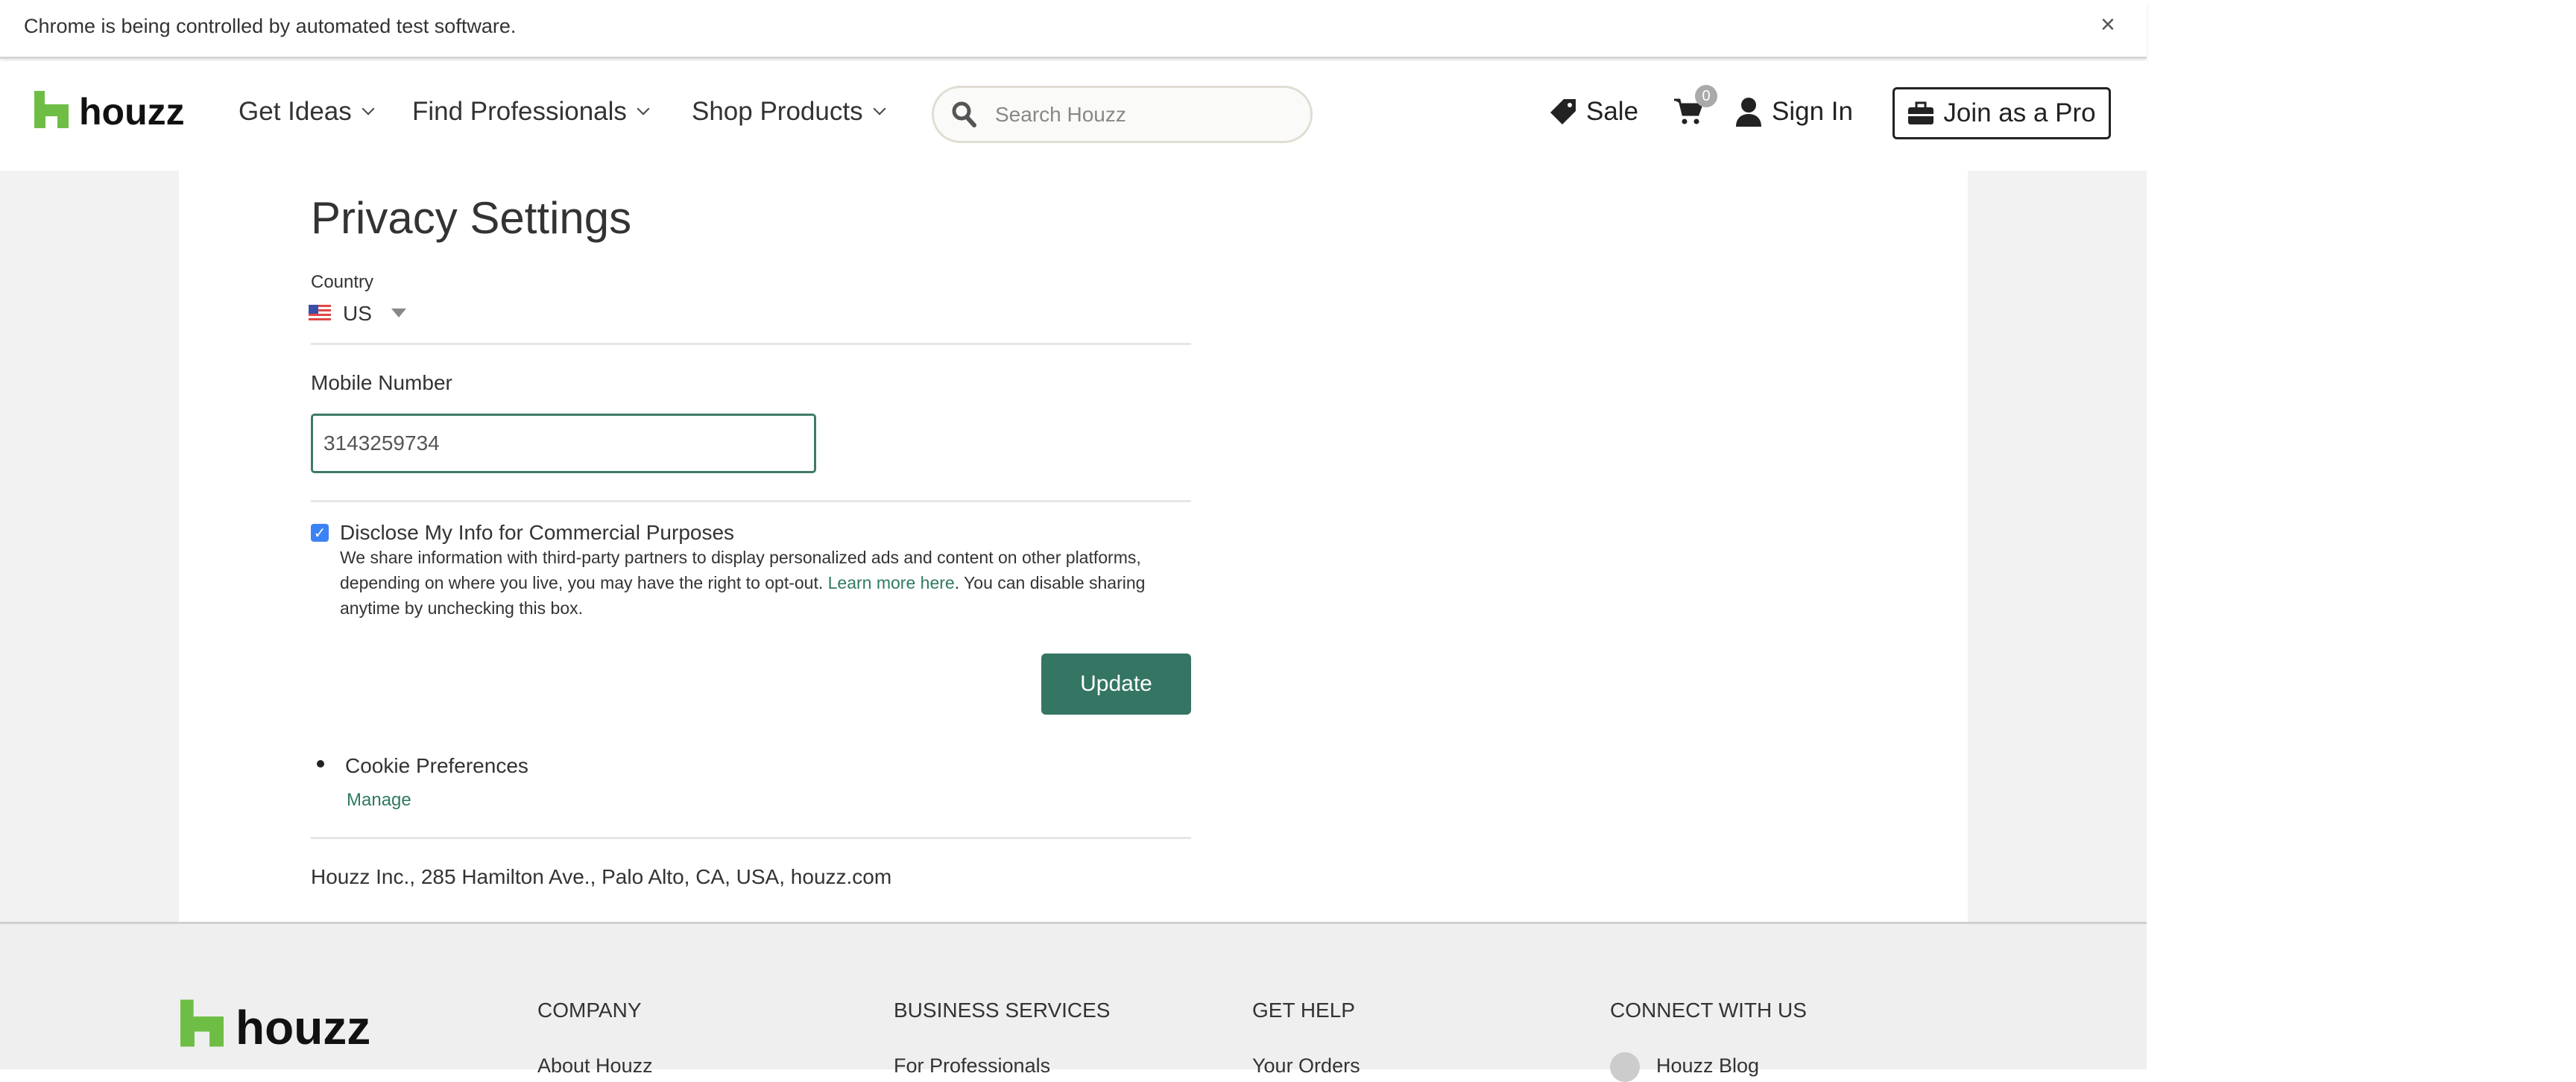 The width and height of the screenshot is (2576, 1082). What do you see at coordinates (777, 112) in the screenshot?
I see `nav-label: Shop Products` at bounding box center [777, 112].